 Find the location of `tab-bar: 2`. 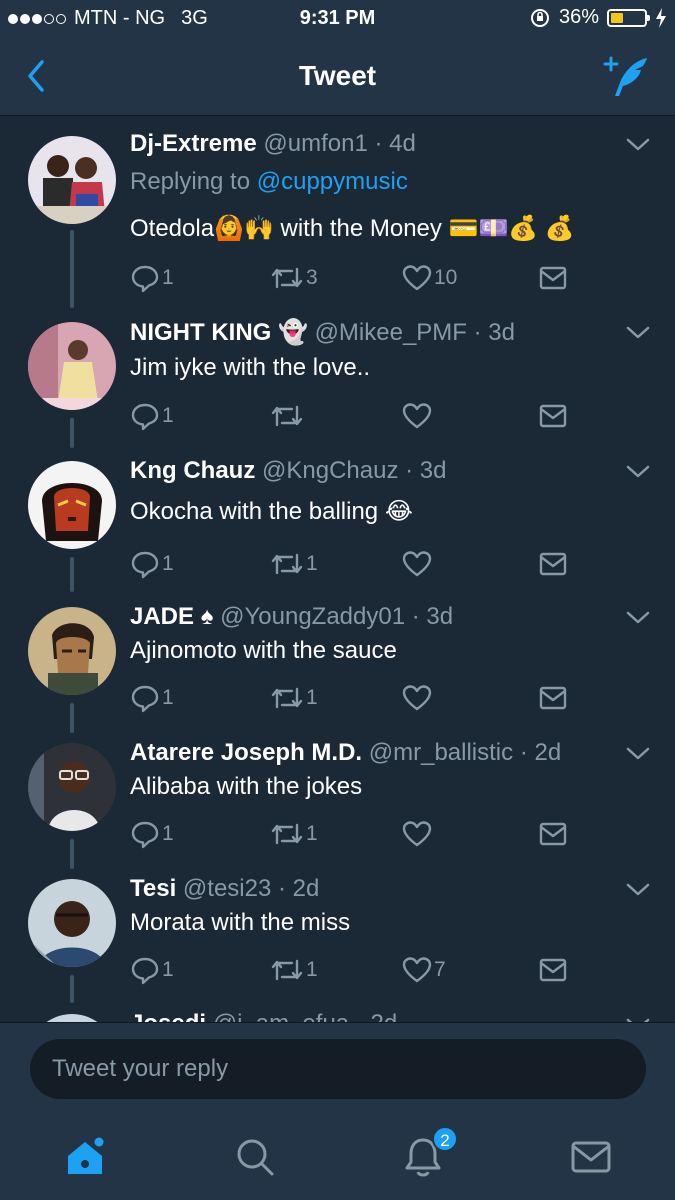

tab-bar: 2 is located at coordinates (337, 1158).